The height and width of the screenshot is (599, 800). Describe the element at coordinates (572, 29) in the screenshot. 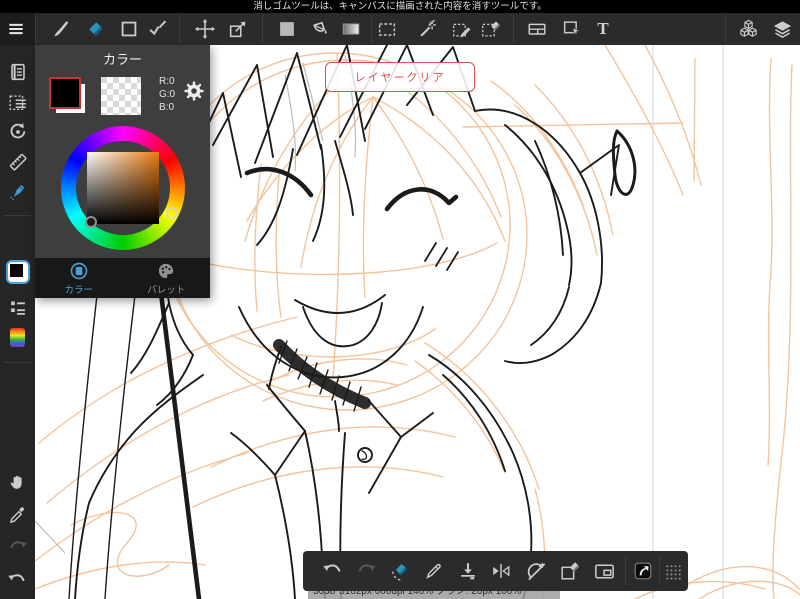

I see `select-cursor-icon` at that location.